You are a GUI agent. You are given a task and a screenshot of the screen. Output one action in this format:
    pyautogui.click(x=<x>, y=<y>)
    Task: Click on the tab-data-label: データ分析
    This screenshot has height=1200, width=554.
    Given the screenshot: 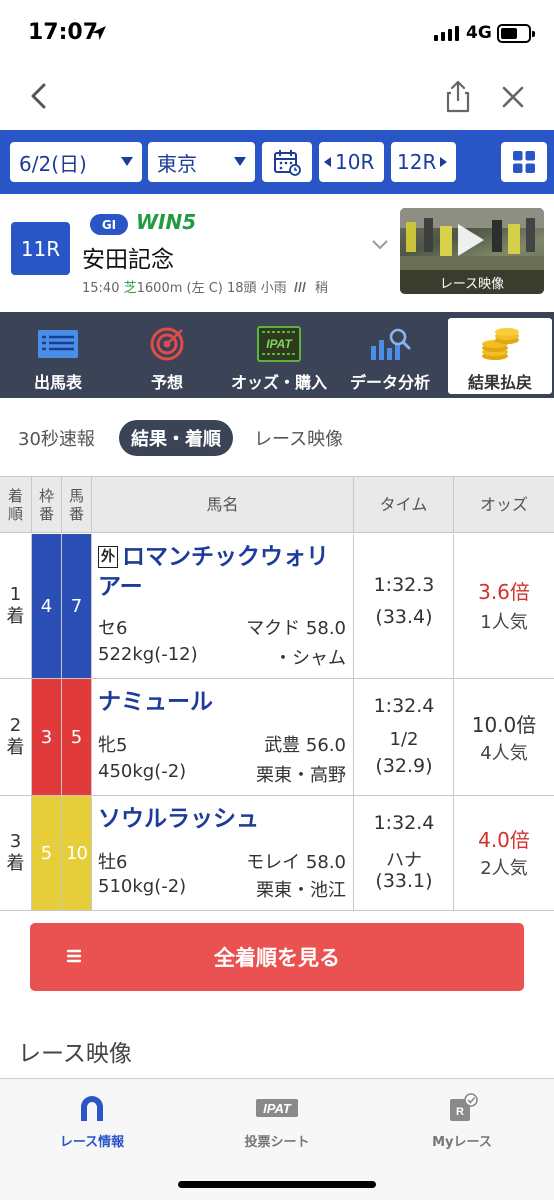 What is the action you would take?
    pyautogui.click(x=389, y=382)
    